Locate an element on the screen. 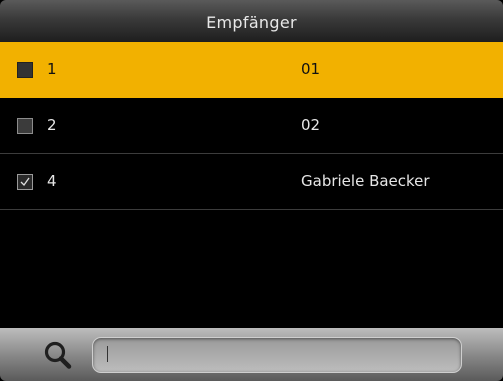  page-title: Empfänger is located at coordinates (251, 22).